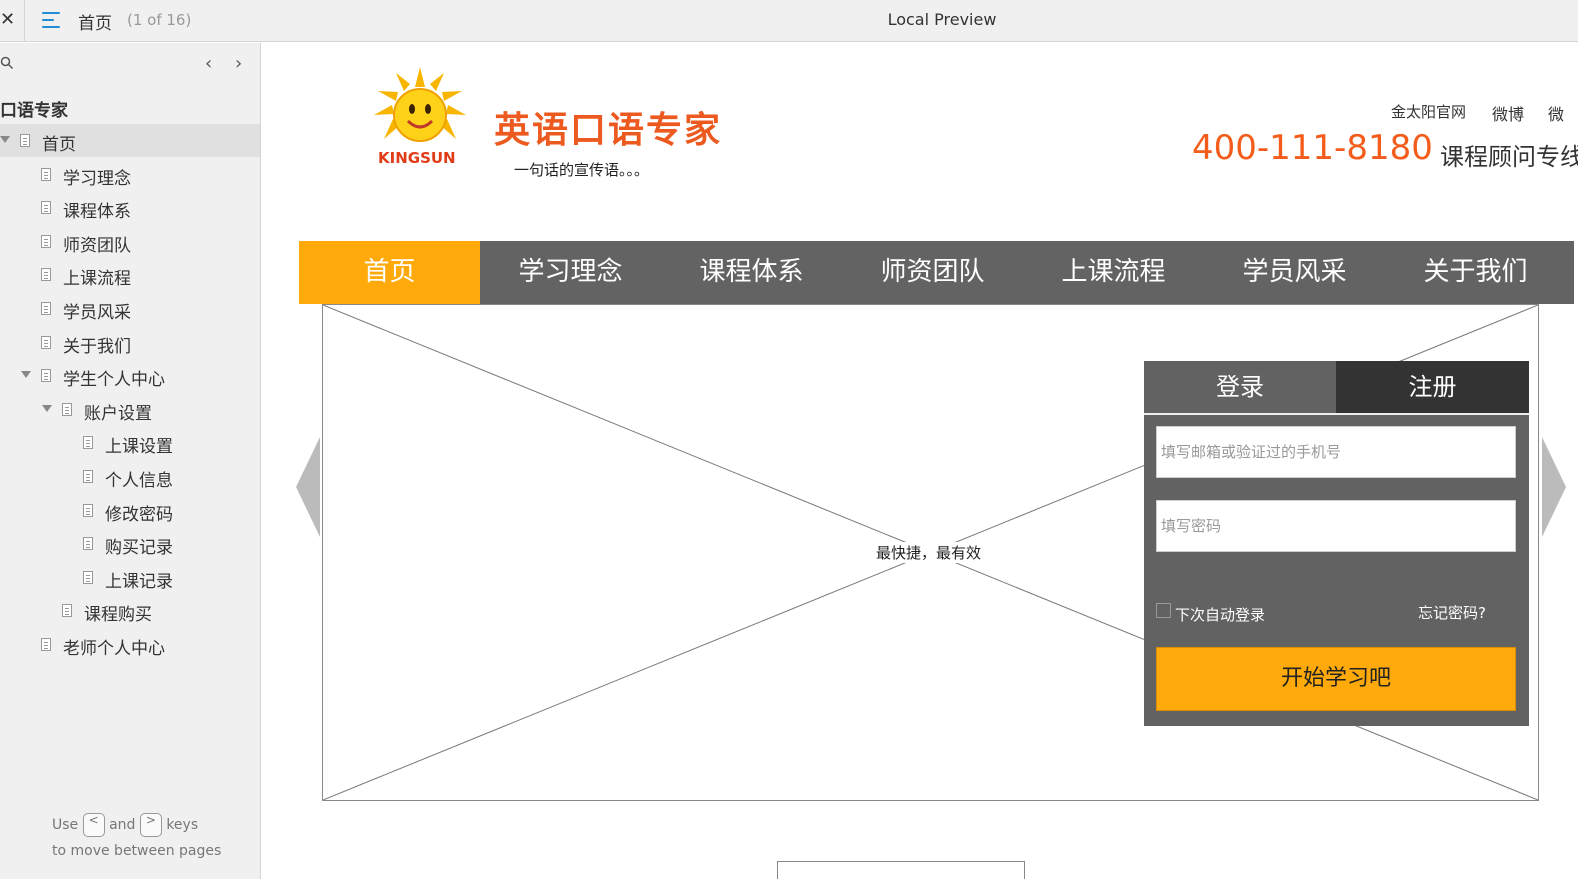  I want to click on slogan: 一句话的宣传语。。。, so click(582, 170).